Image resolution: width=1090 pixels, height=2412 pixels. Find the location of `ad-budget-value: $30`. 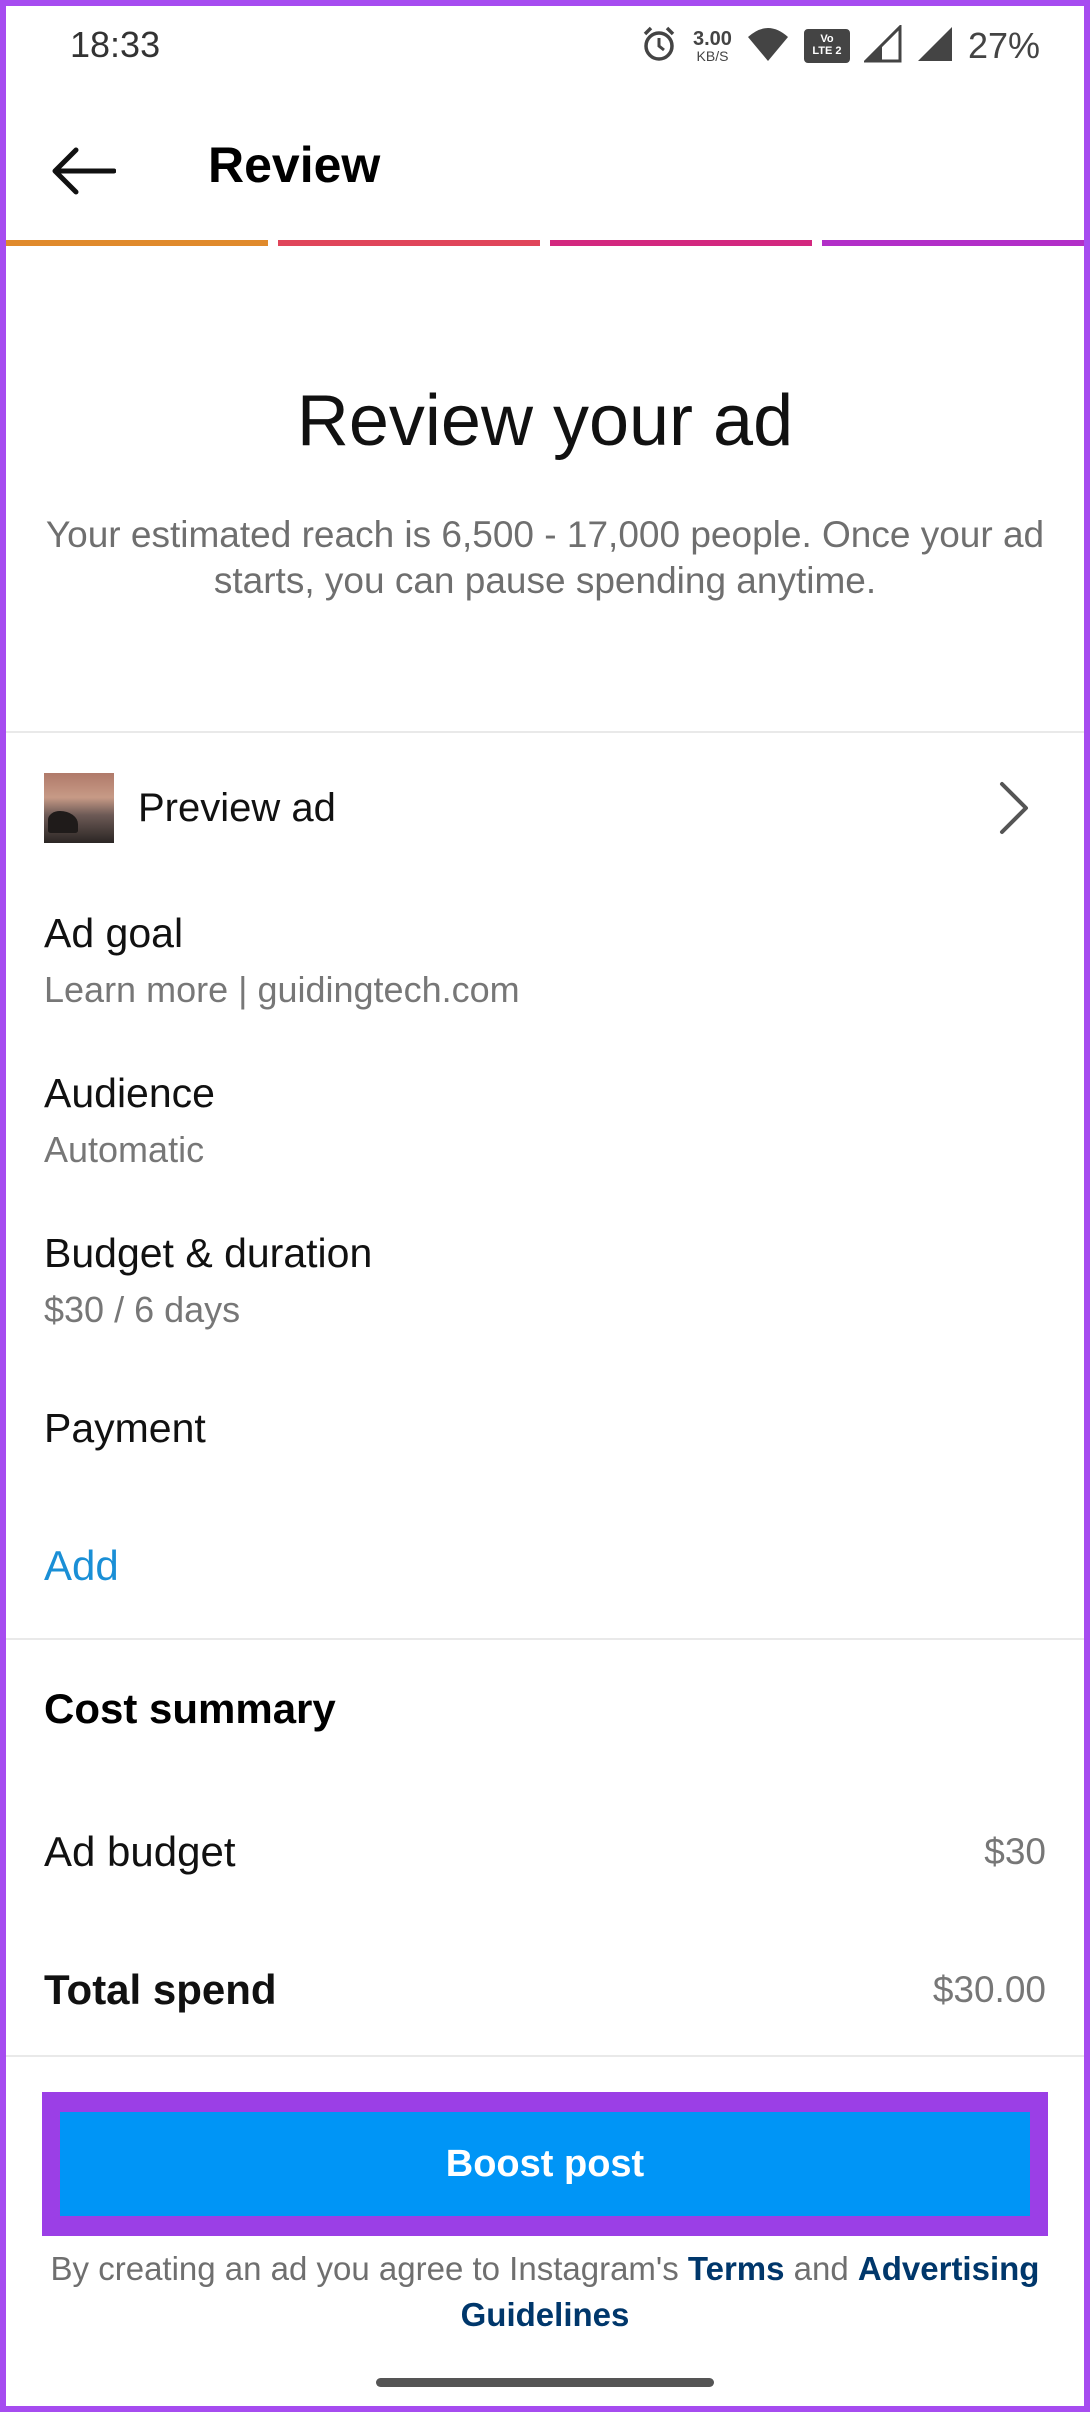

ad-budget-value: $30 is located at coordinates (1015, 1851).